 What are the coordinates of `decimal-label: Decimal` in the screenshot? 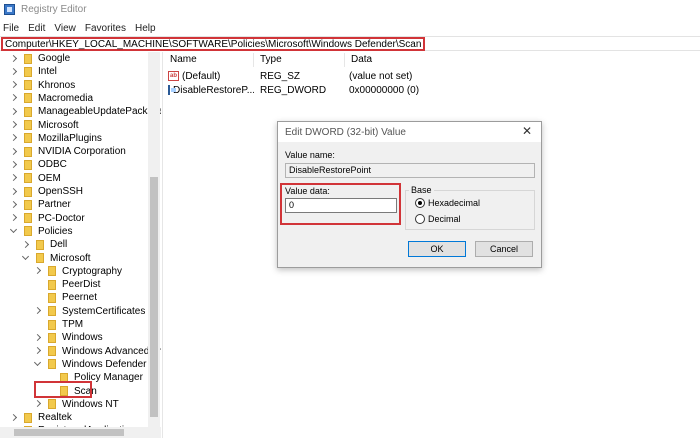 It's located at (444, 219).